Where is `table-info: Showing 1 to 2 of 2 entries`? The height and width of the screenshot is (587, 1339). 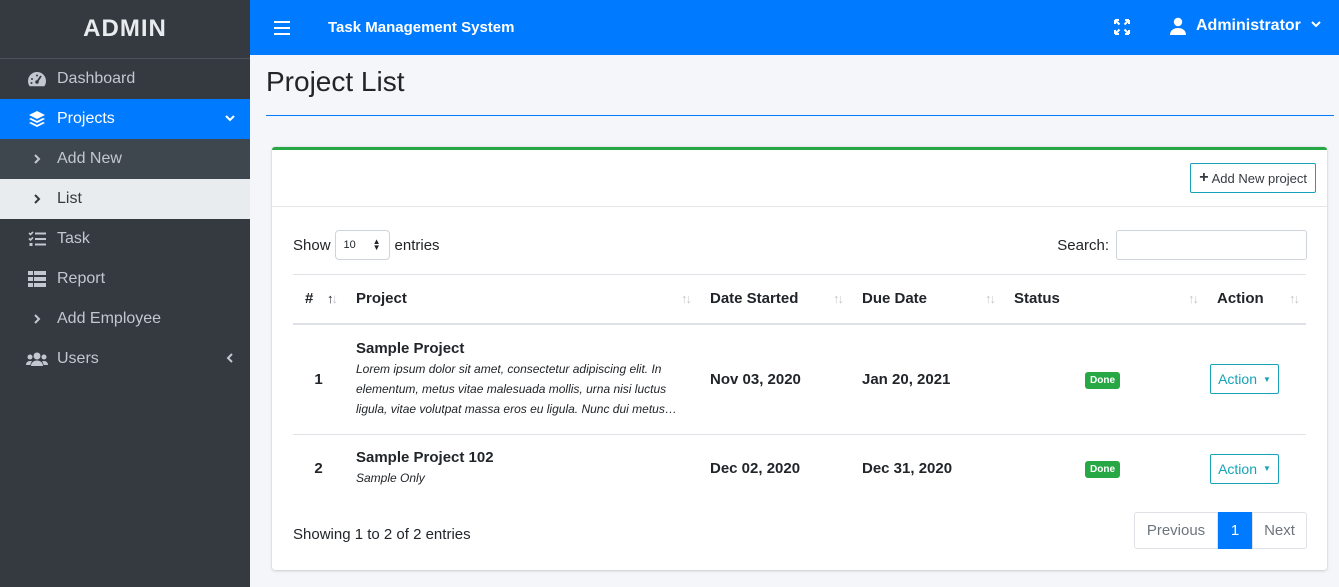 table-info: Showing 1 to 2 of 2 entries is located at coordinates (382, 534).